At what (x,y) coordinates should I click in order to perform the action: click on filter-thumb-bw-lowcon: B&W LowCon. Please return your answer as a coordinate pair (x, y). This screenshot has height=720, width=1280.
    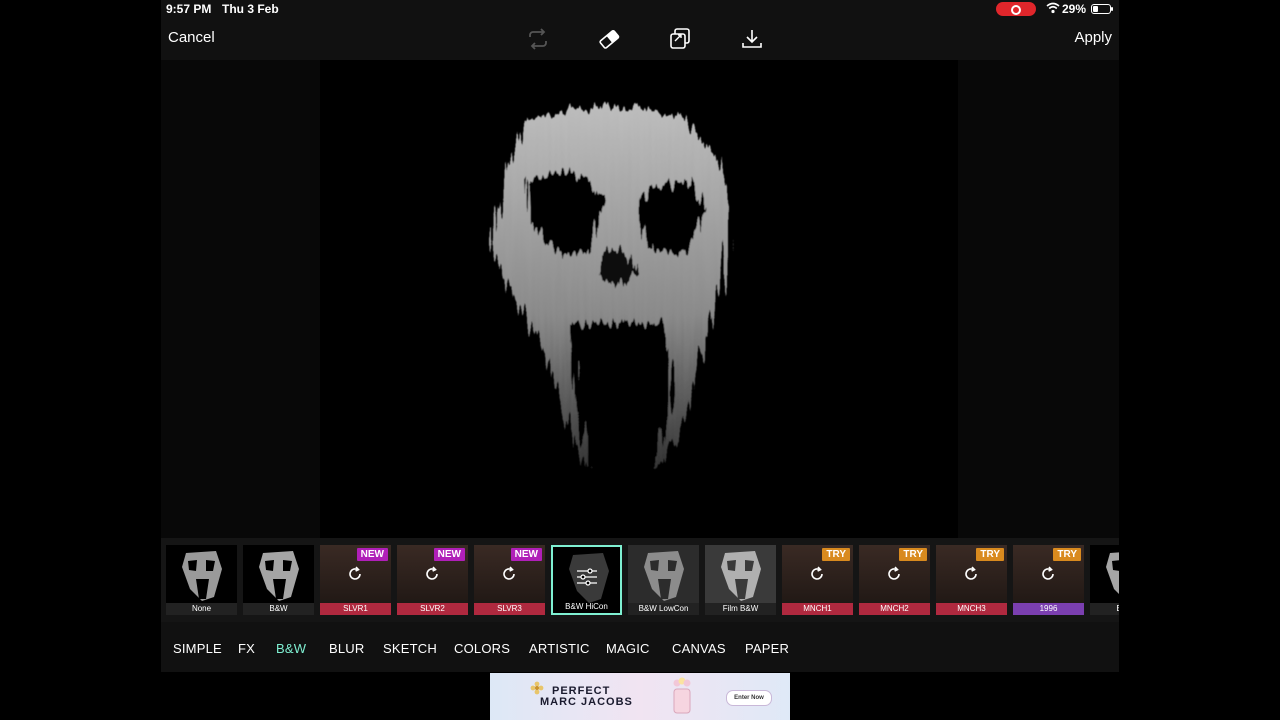
    Looking at the image, I should click on (663, 580).